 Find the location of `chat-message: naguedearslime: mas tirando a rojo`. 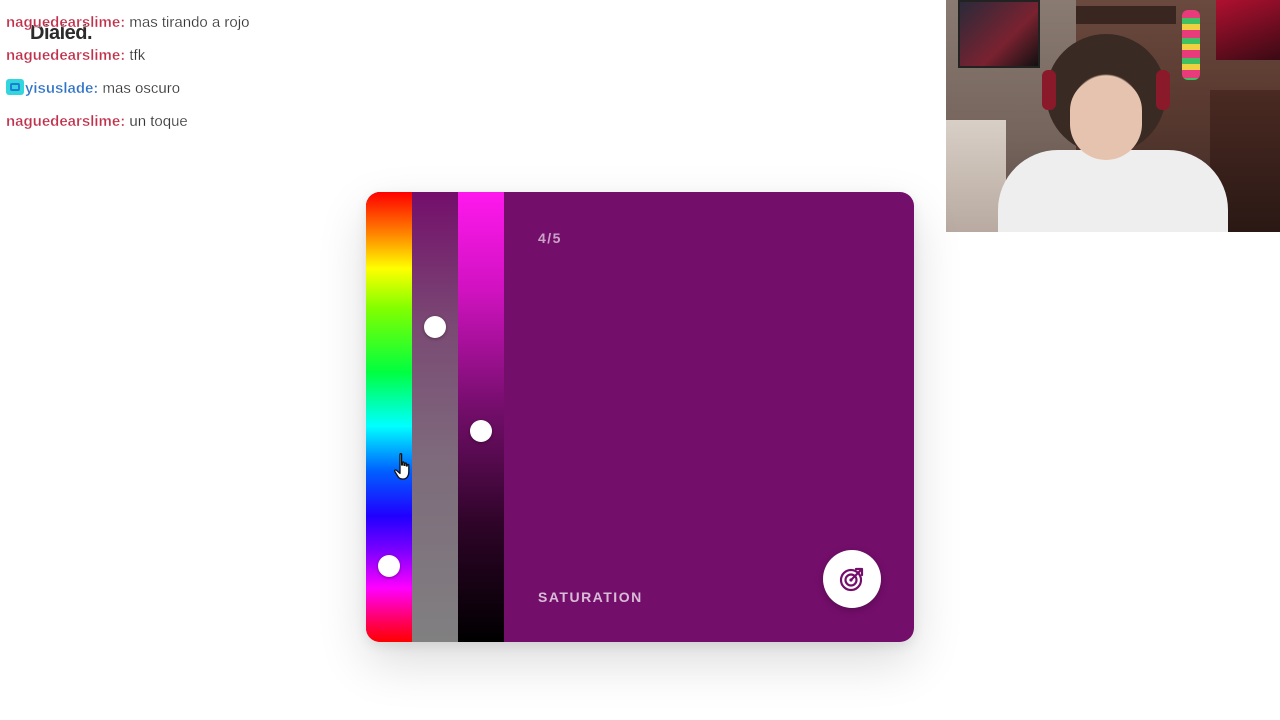

chat-message: naguedearslime: mas tirando a rojo is located at coordinates (216, 28).